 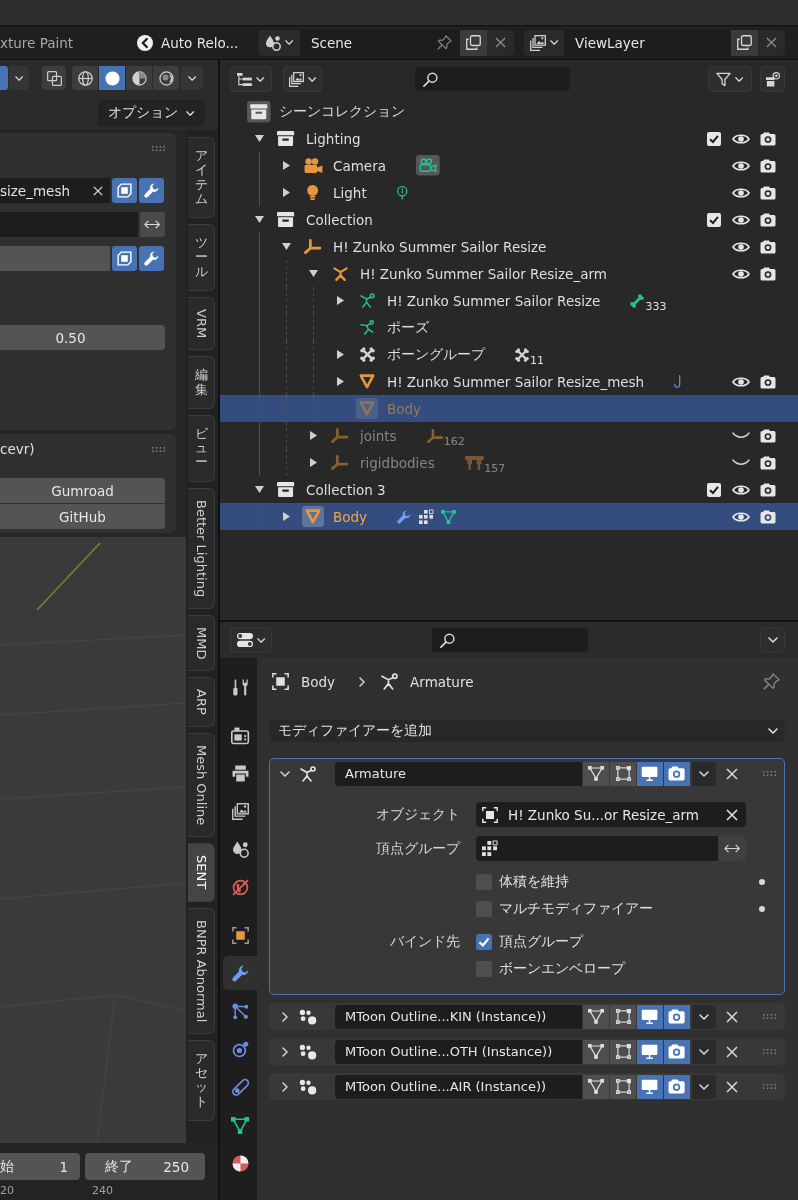 What do you see at coordinates (762, 882) in the screenshot?
I see `keyframe-dot-icon` at bounding box center [762, 882].